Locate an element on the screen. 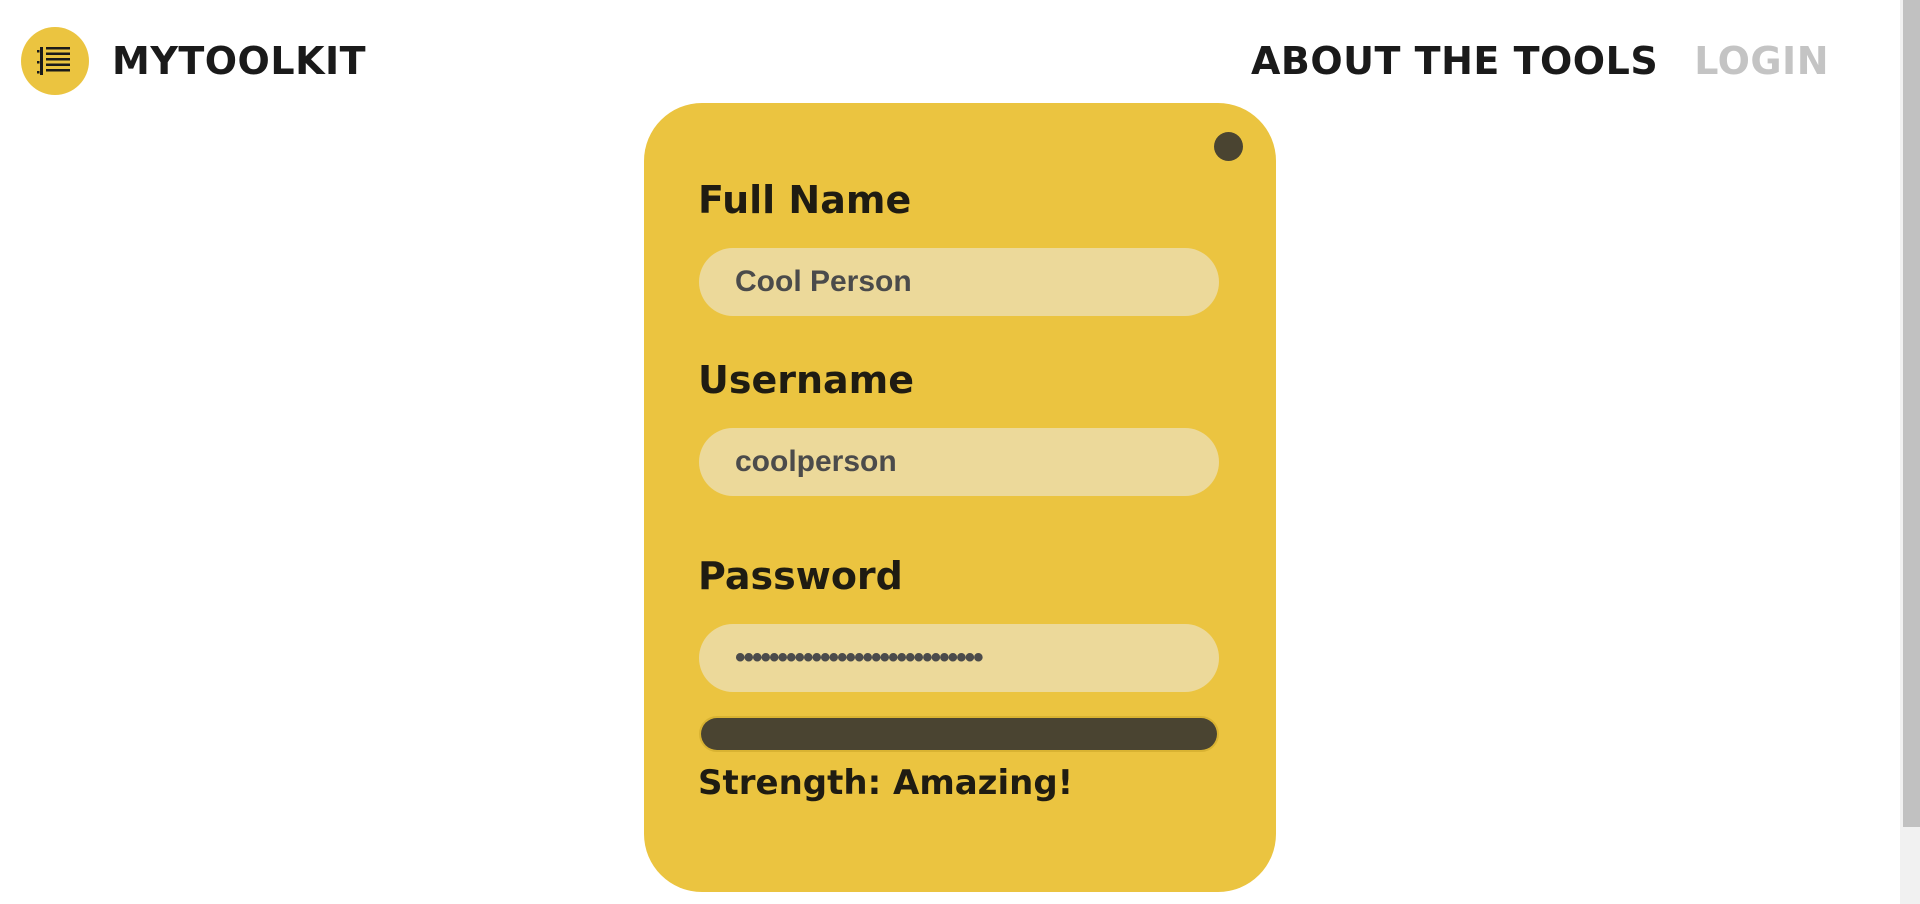 The height and width of the screenshot is (904, 1920). top-nav: ABOUT THE TOOLS LOGIN is located at coordinates (1540, 61).